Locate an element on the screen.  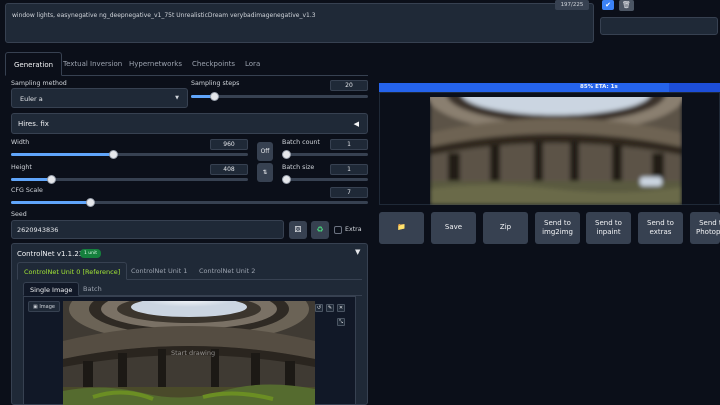
start-drawing-hint: Start drawing is located at coordinates (193, 353).